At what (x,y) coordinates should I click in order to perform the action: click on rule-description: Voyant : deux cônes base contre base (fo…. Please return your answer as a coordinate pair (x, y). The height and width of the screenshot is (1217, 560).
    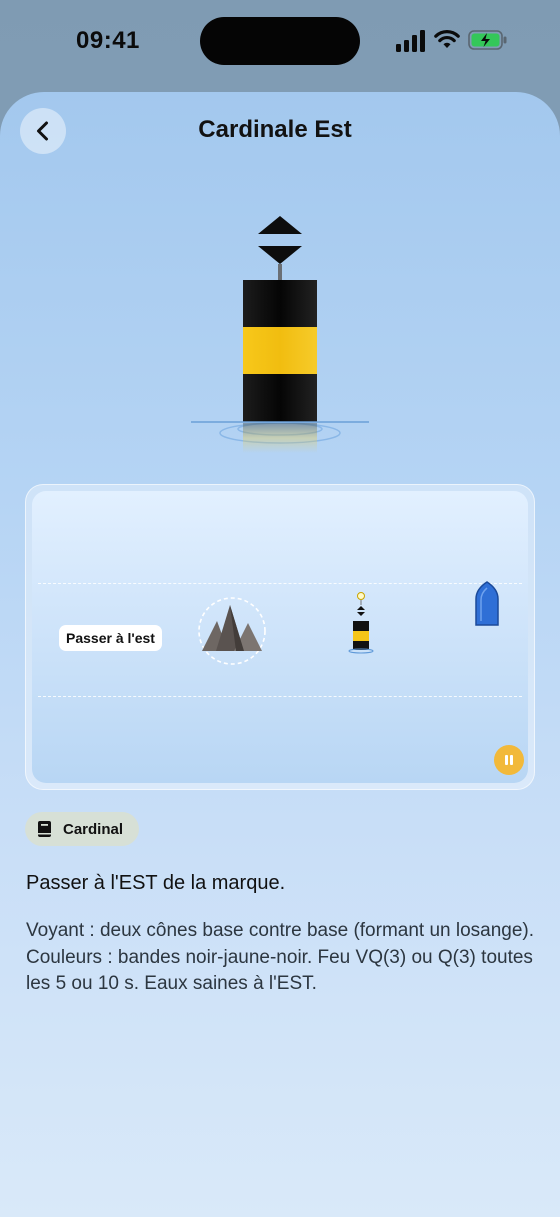
    Looking at the image, I should click on (280, 957).